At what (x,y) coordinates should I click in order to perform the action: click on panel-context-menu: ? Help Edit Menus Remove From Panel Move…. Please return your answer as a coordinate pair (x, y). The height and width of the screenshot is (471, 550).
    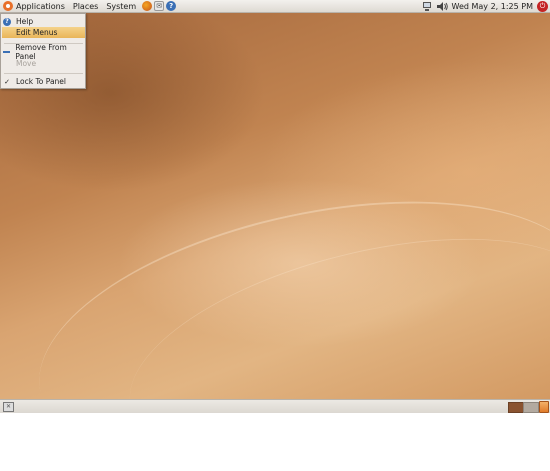
    Looking at the image, I should click on (43, 51).